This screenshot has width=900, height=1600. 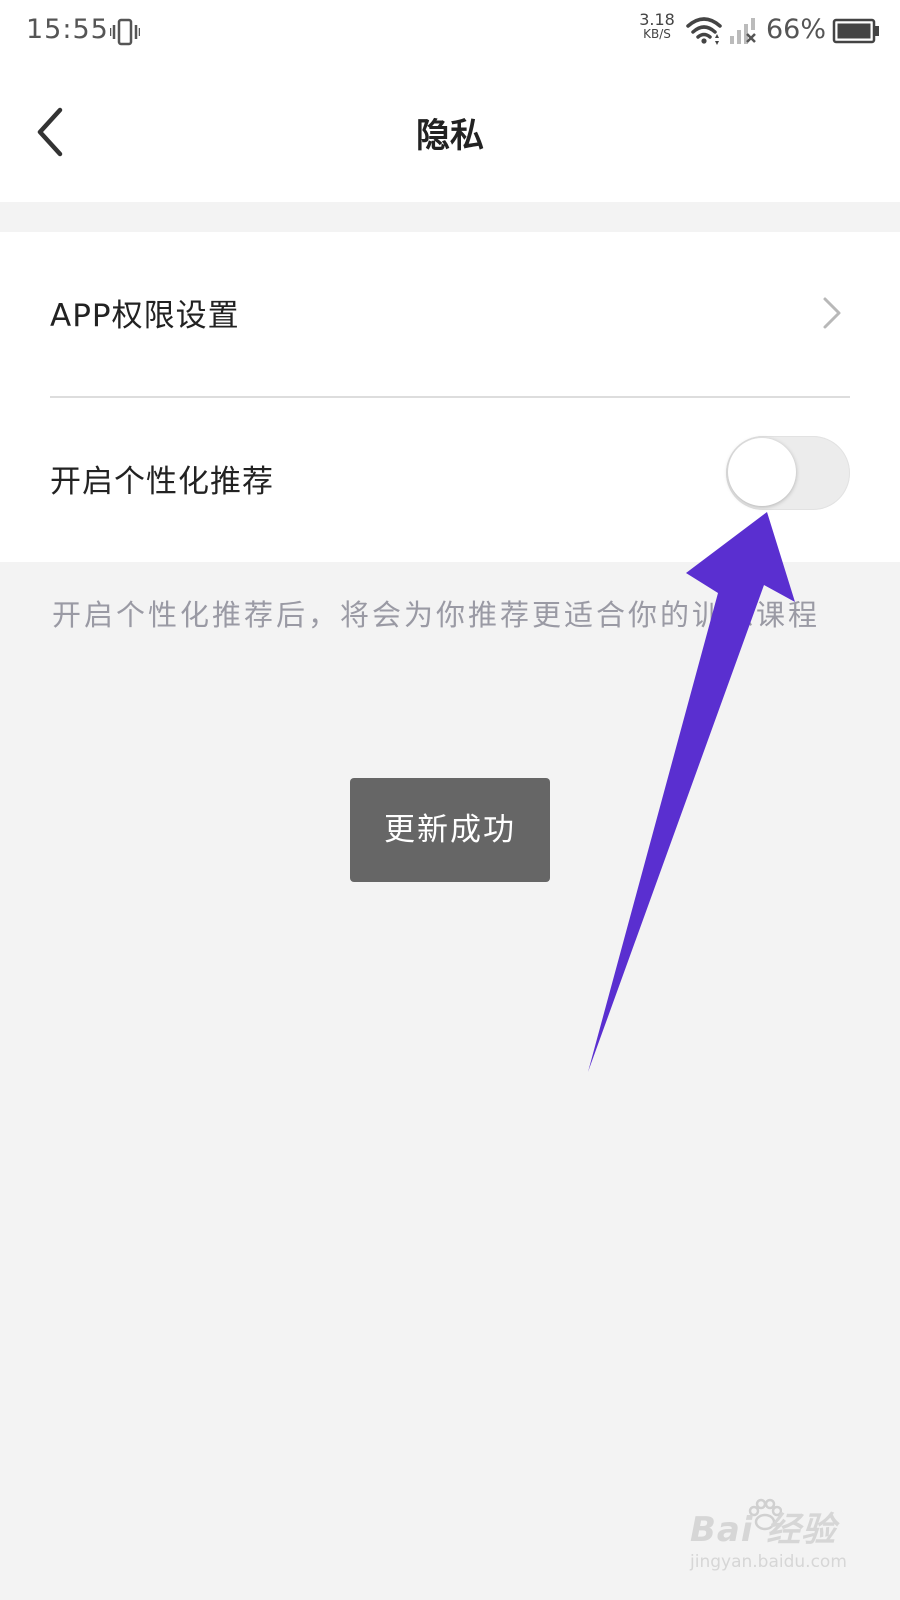 What do you see at coordinates (450, 830) in the screenshot?
I see `toast-message: 更新成功` at bounding box center [450, 830].